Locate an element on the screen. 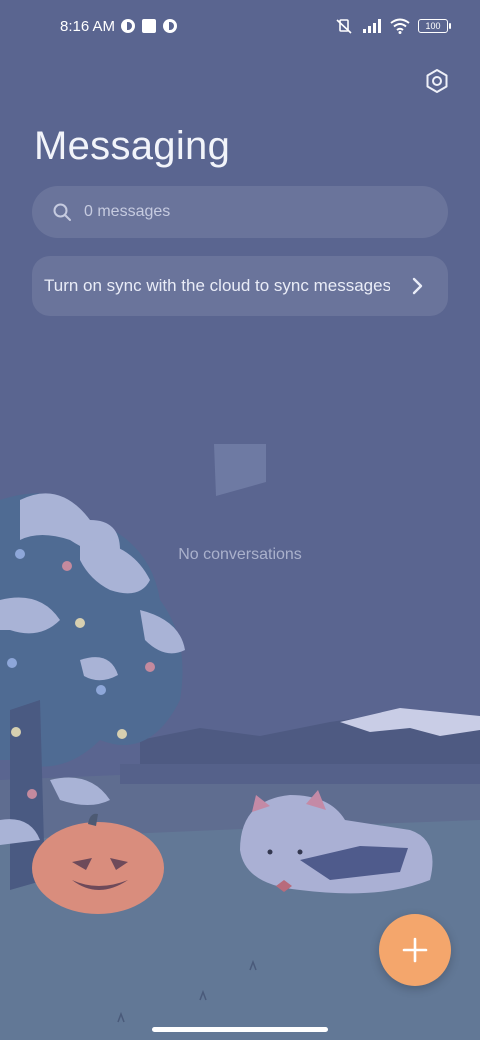  signal-icon is located at coordinates (372, 26).